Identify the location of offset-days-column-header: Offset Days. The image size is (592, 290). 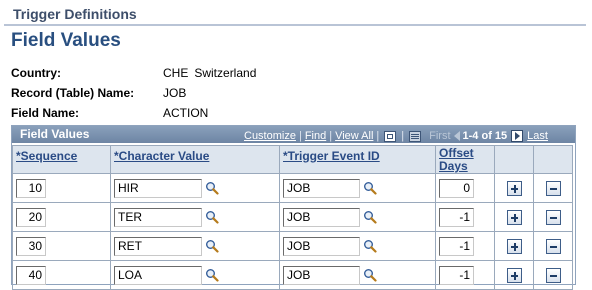
(465, 159).